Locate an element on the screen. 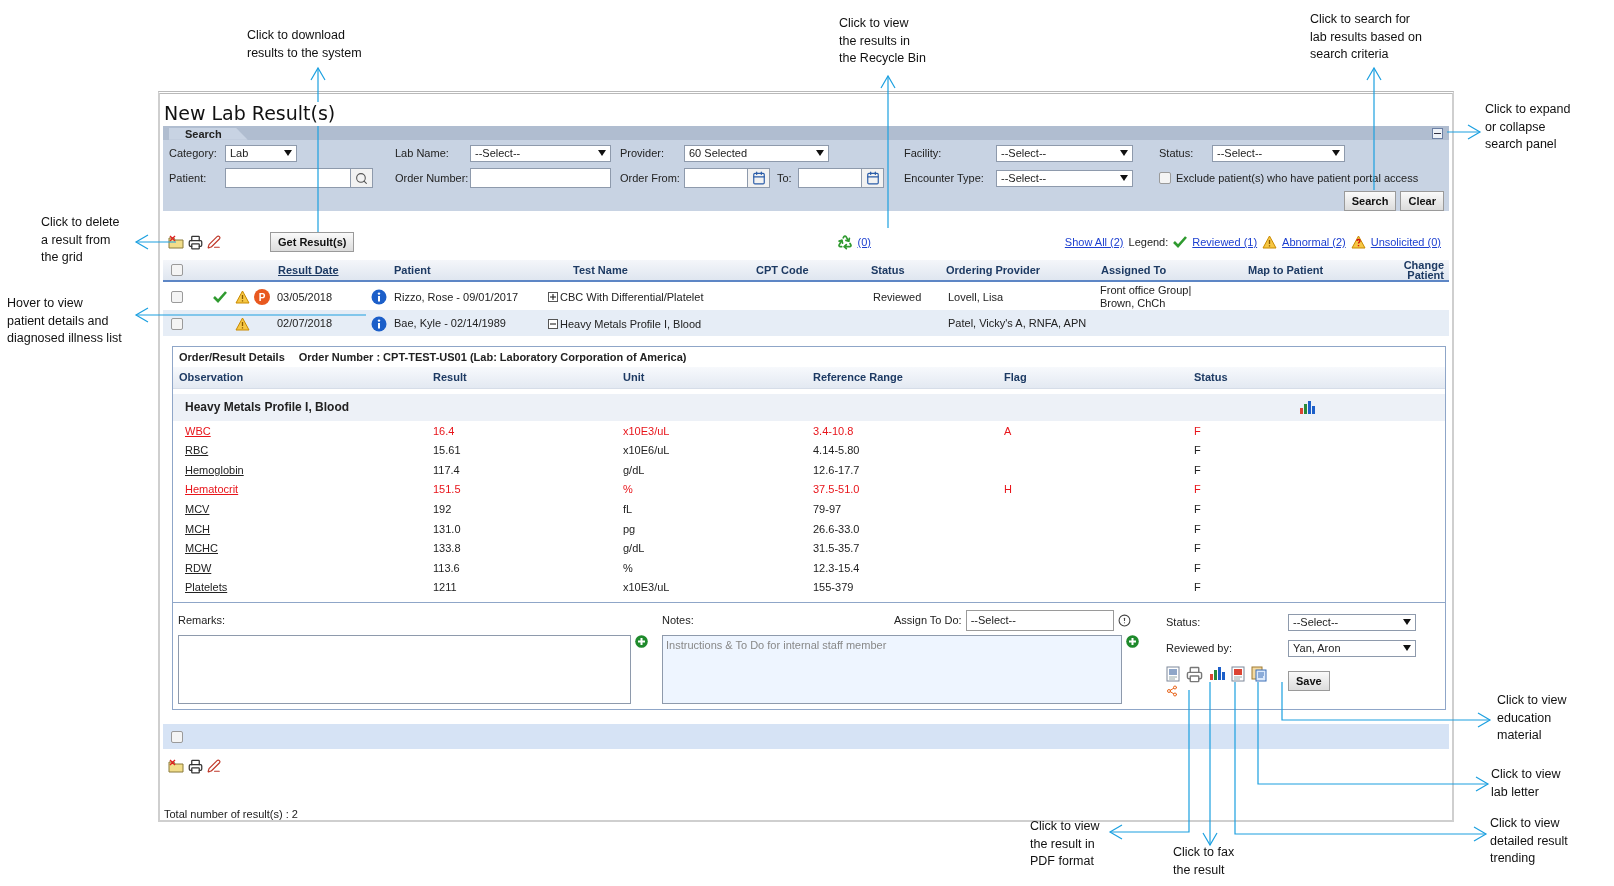 This screenshot has width=1614, height=886. table-cell-text: x10E6/uL is located at coordinates (647, 450).